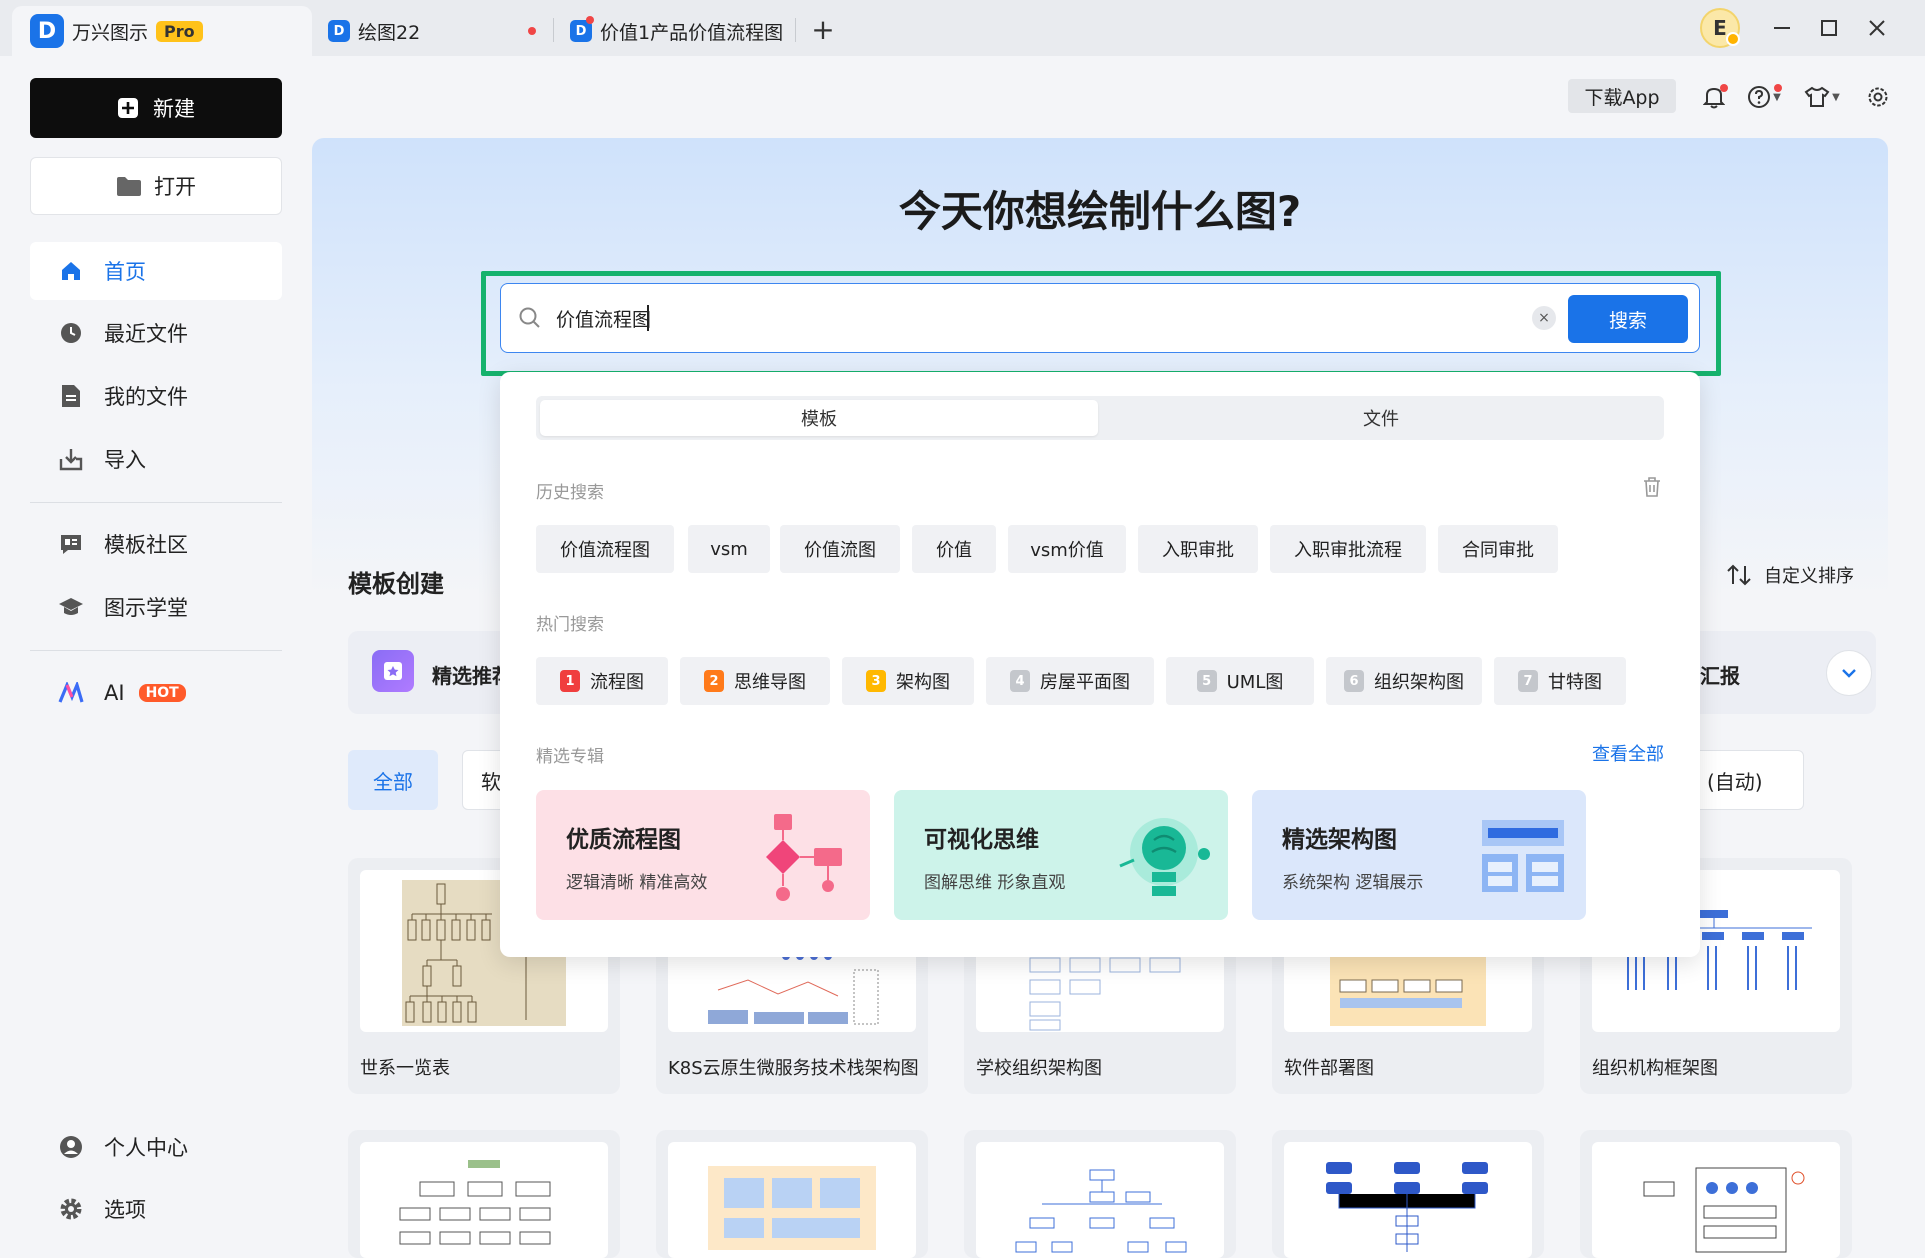 The height and width of the screenshot is (1258, 1925). What do you see at coordinates (1628, 319) in the screenshot?
I see `search-button: 搜索` at bounding box center [1628, 319].